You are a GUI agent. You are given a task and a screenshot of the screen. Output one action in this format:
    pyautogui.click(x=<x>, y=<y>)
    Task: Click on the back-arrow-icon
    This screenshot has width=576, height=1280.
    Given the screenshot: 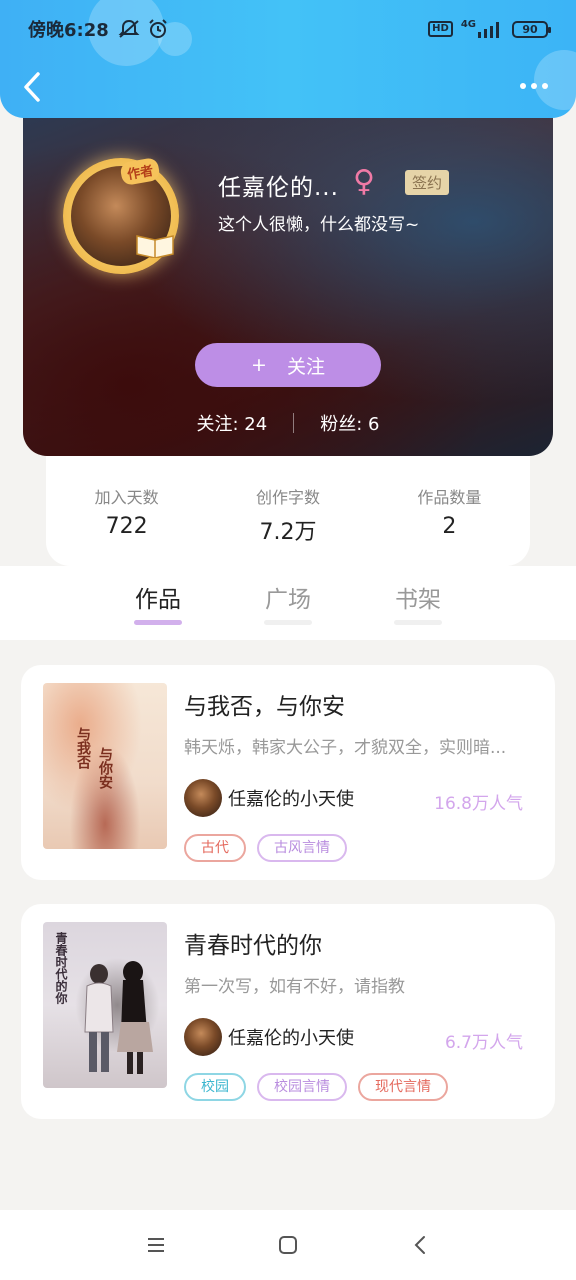 What is the action you would take?
    pyautogui.click(x=419, y=1245)
    